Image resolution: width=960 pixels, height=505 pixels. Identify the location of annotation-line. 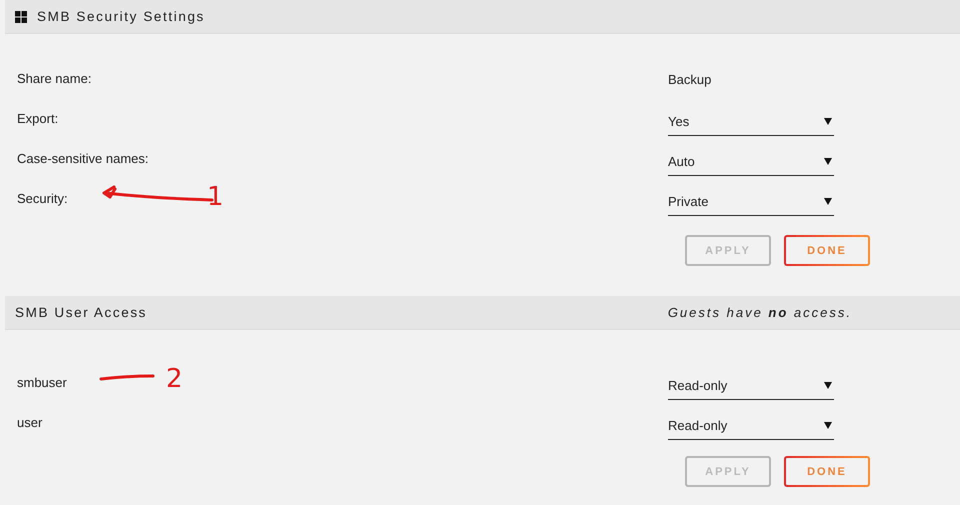
(127, 377).